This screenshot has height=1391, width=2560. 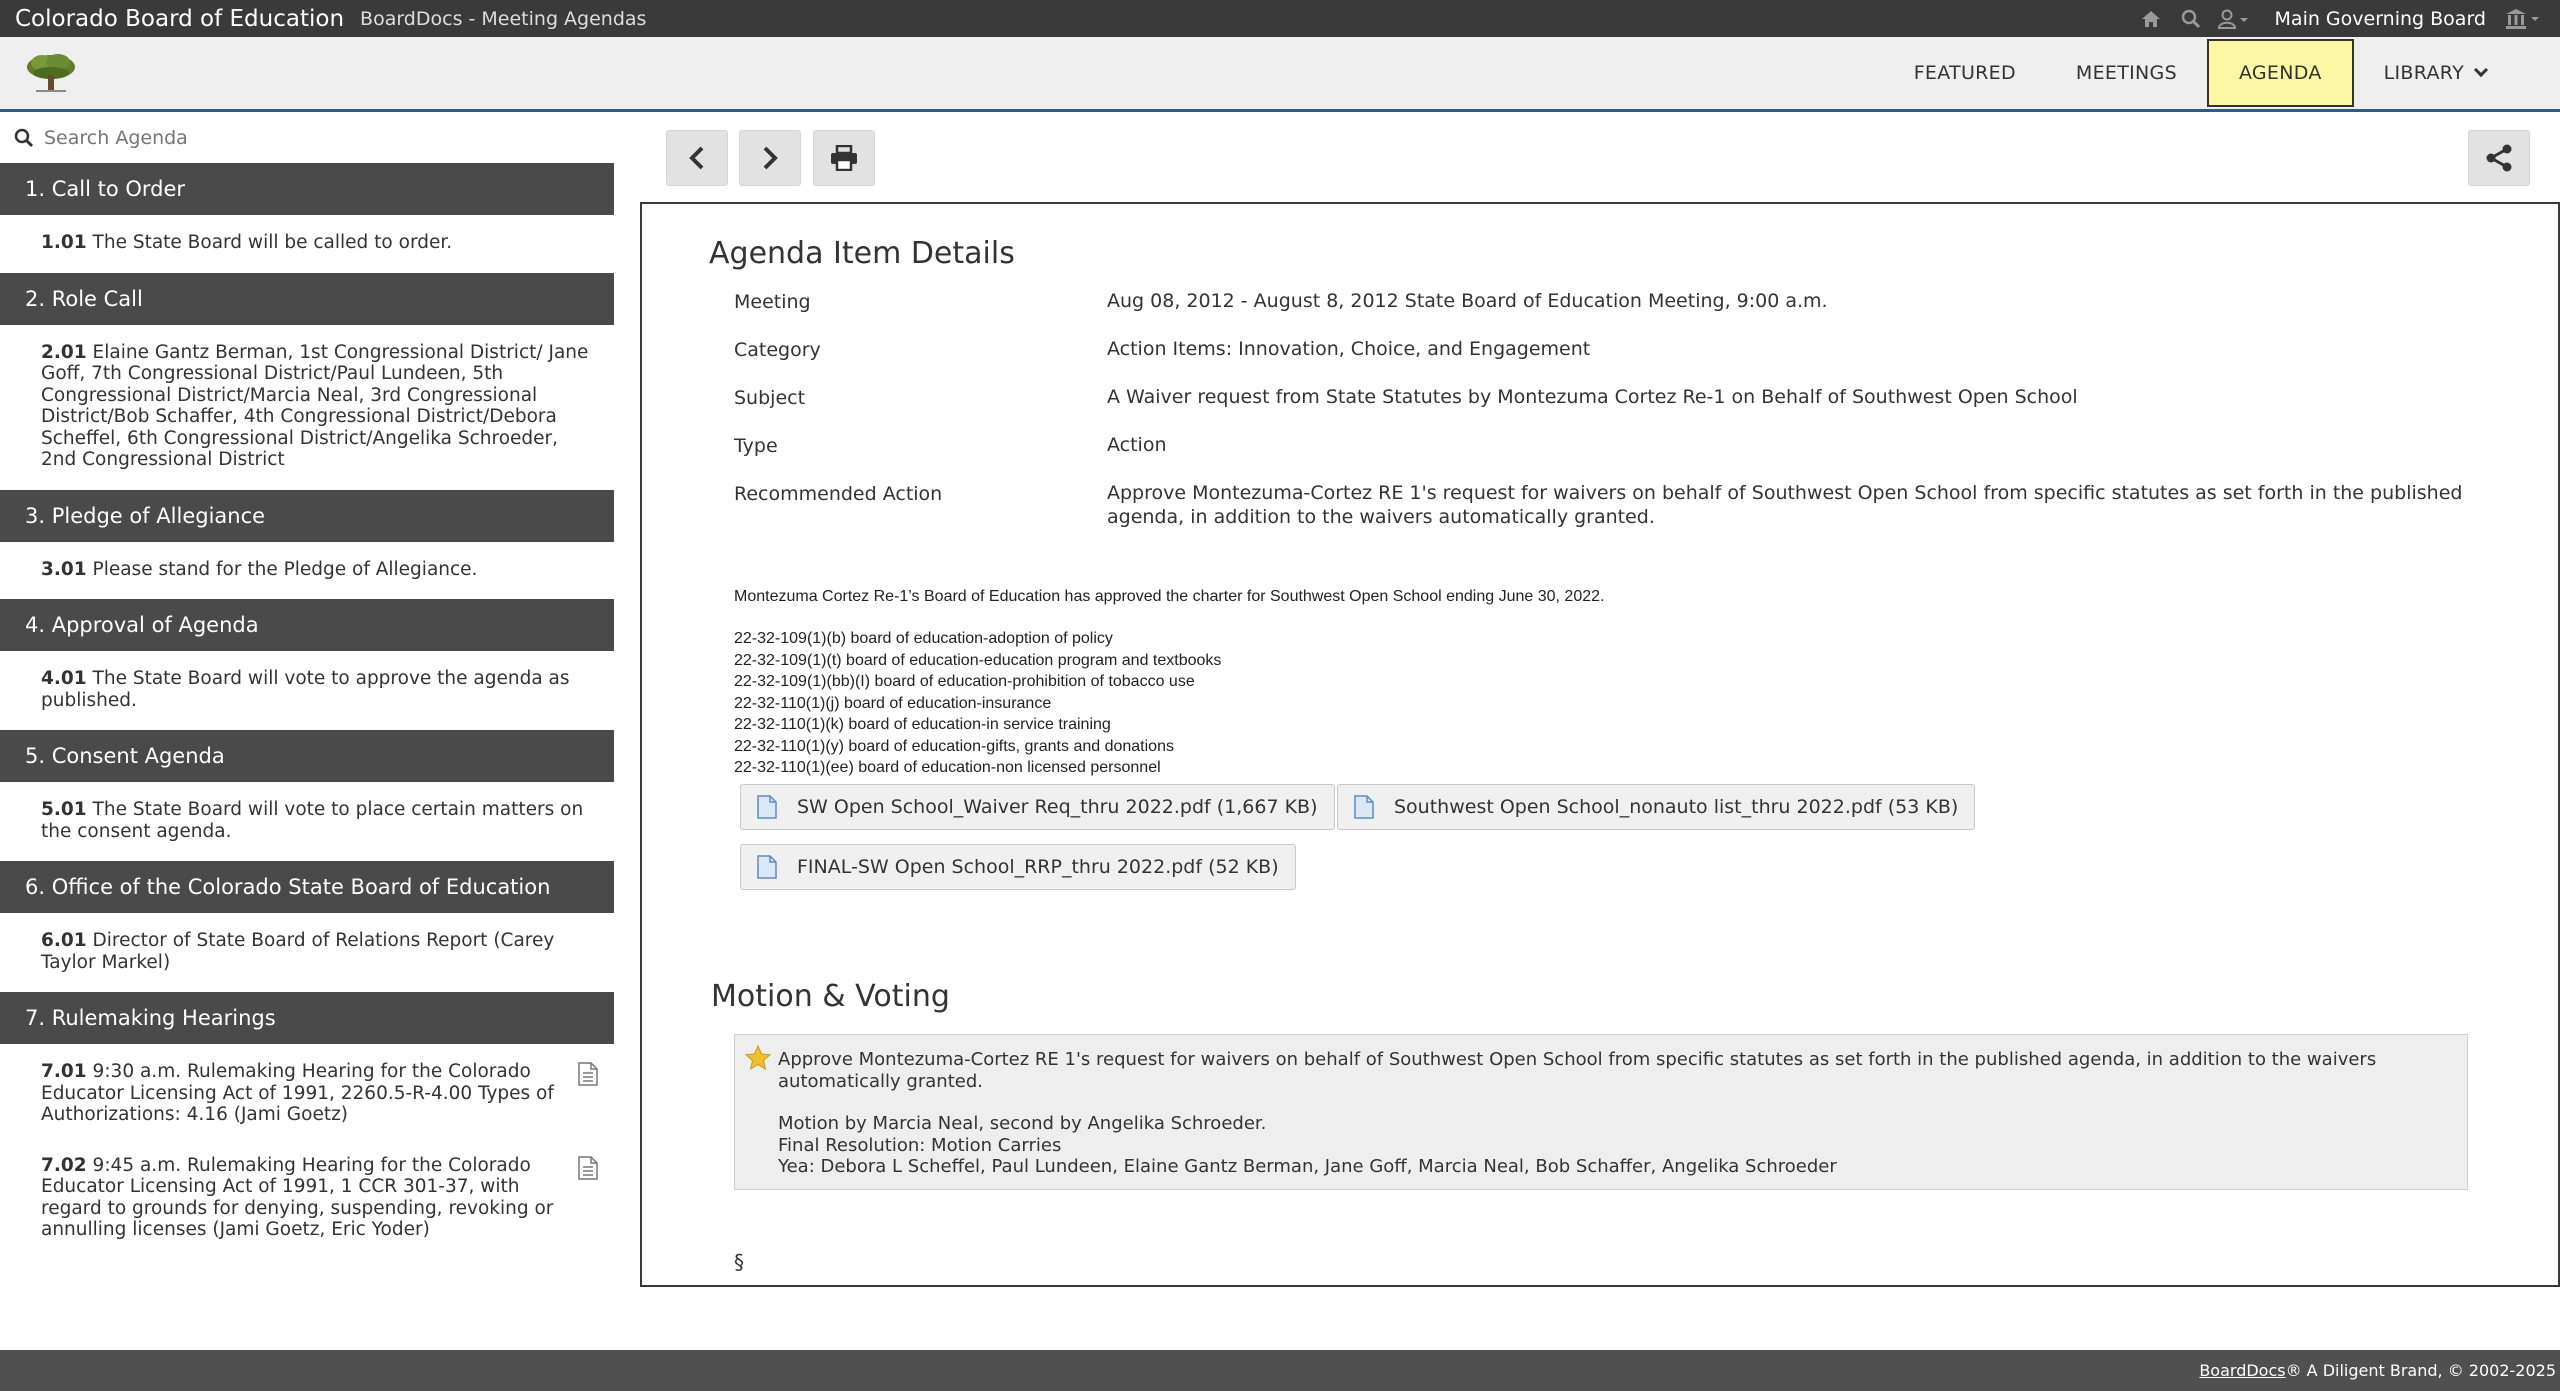 I want to click on item-number: 4.01, so click(x=64, y=678).